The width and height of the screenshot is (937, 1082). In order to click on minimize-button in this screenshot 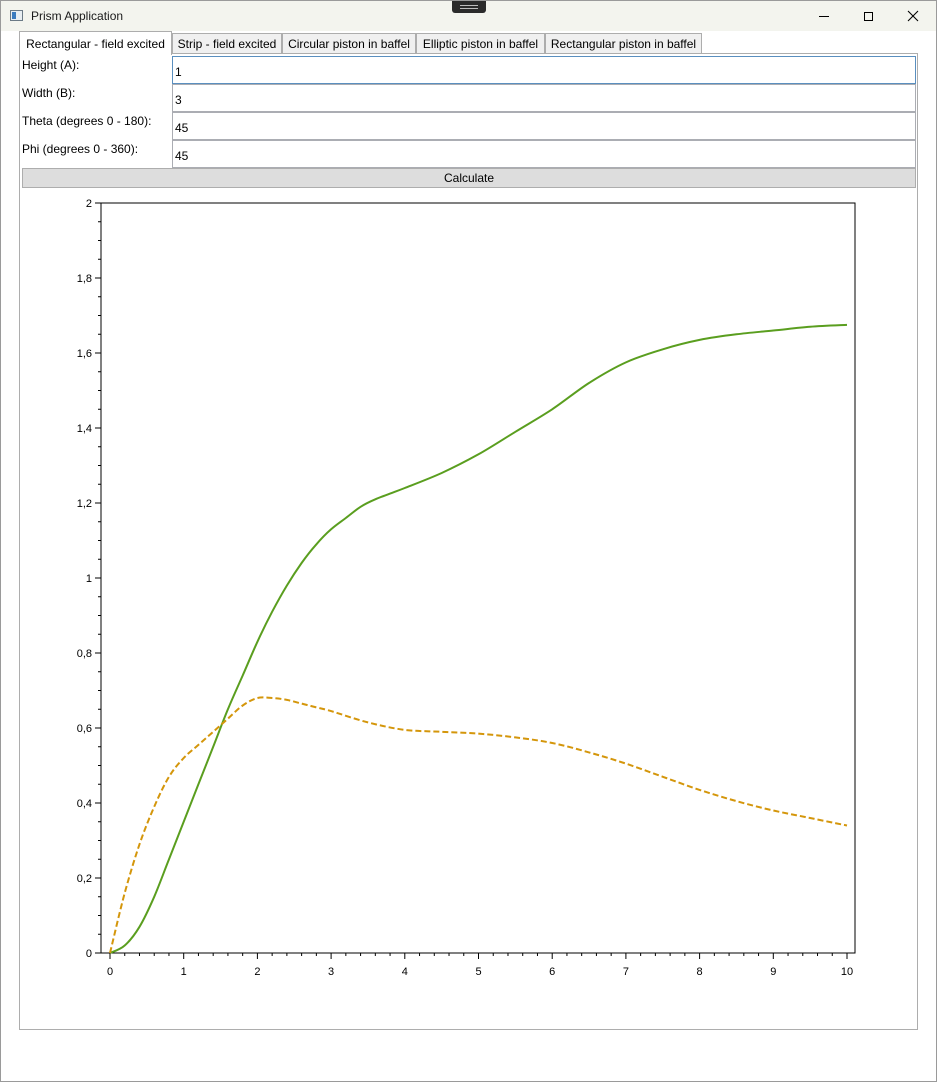, I will do `click(824, 16)`.